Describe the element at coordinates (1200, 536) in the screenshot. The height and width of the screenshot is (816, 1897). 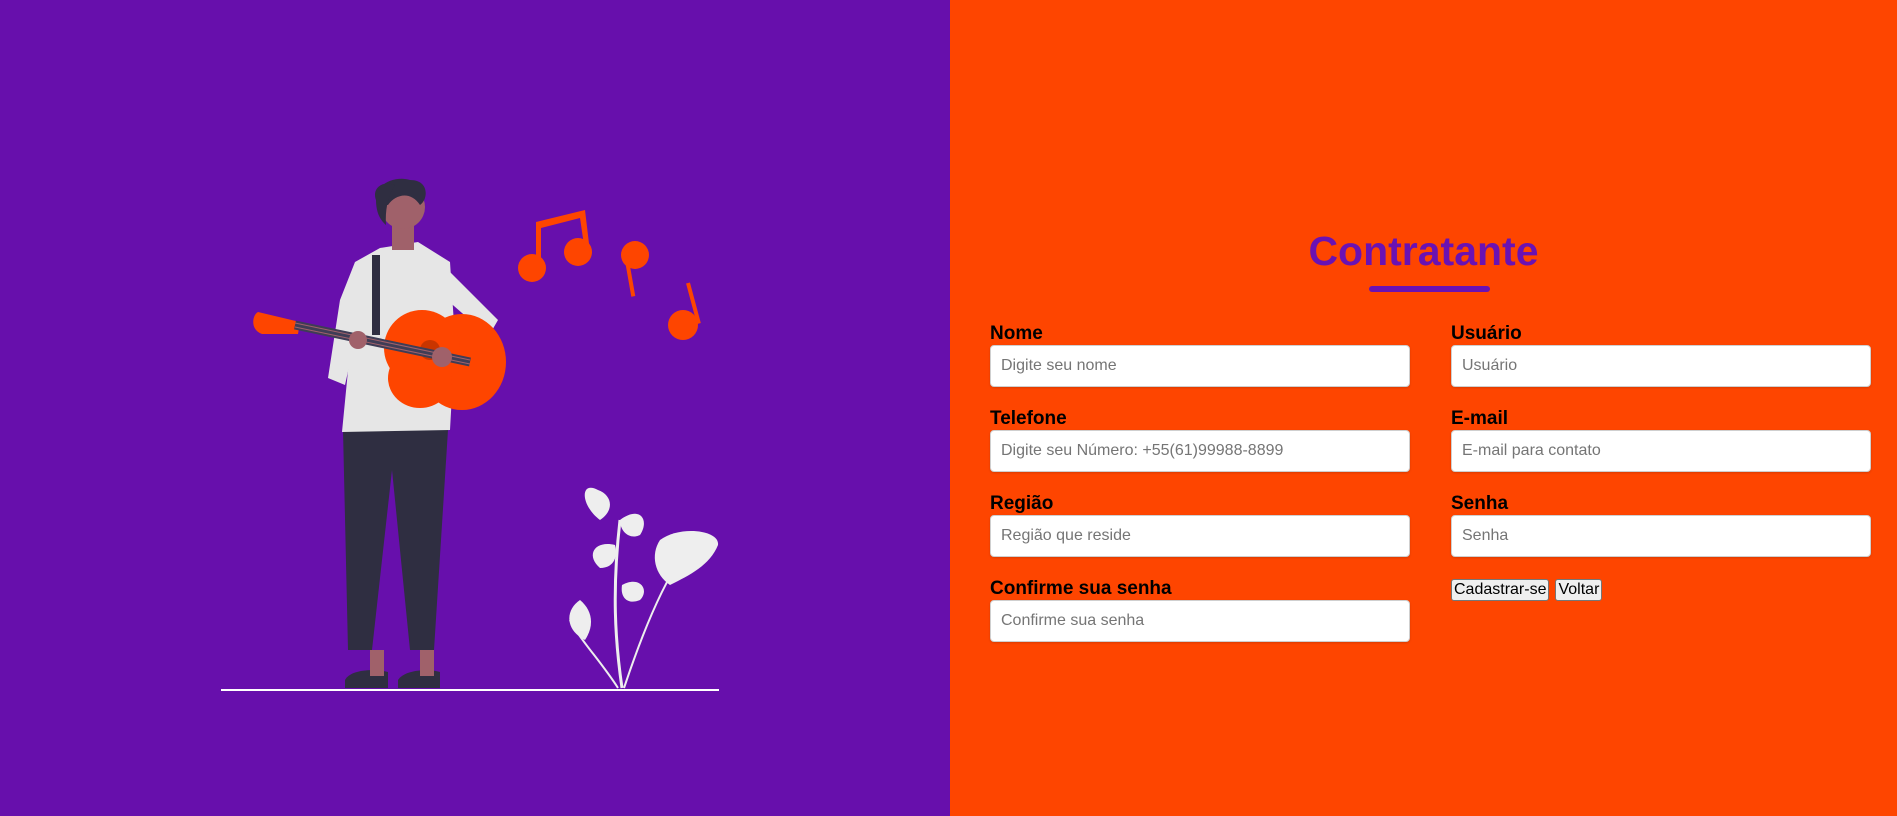
I see `region-input` at that location.